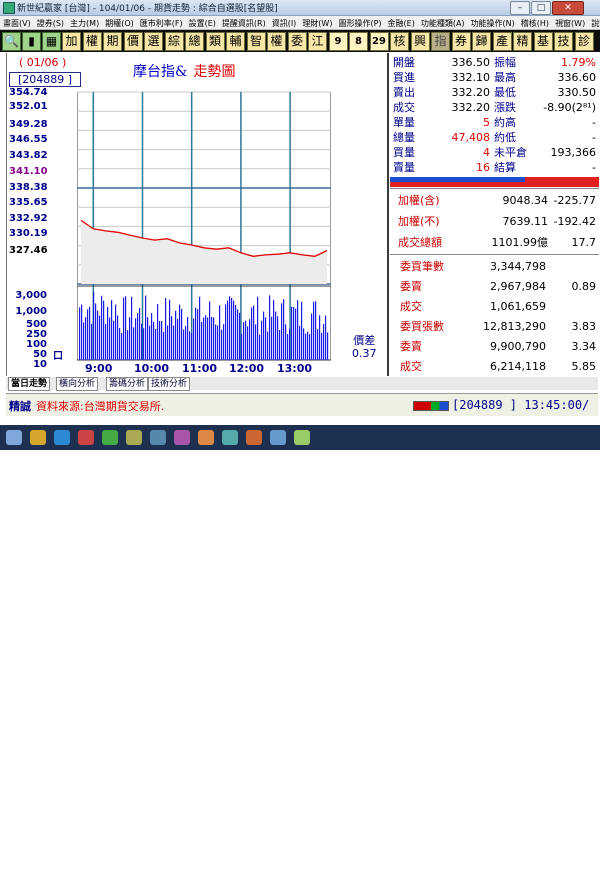 The height and width of the screenshot is (869, 600). I want to click on intraday-chart, so click(204, 225).